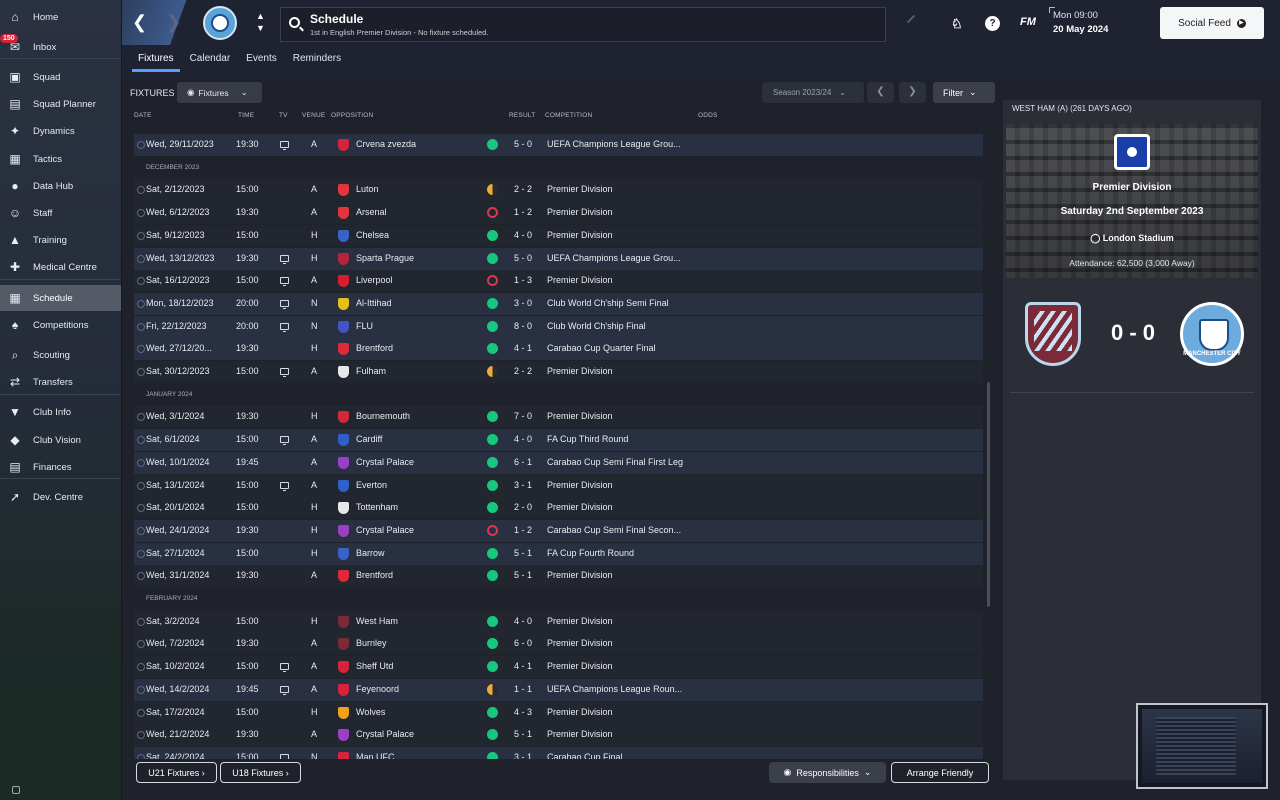 The image size is (1280, 800). I want to click on fixture-score: 1 - 3, so click(523, 280).